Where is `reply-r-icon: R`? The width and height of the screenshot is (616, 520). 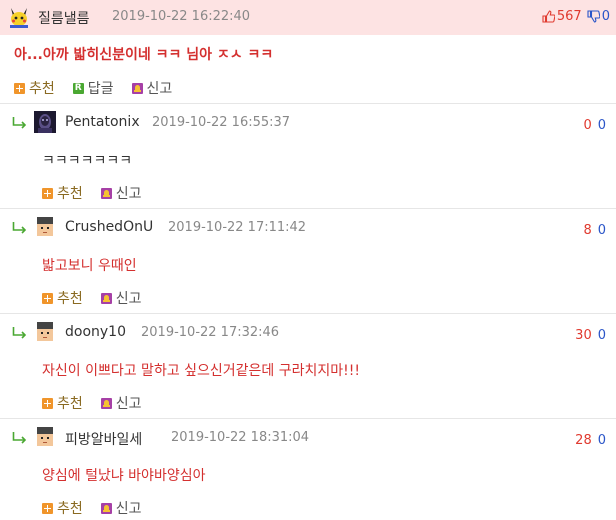
reply-r-icon: R is located at coordinates (78, 88).